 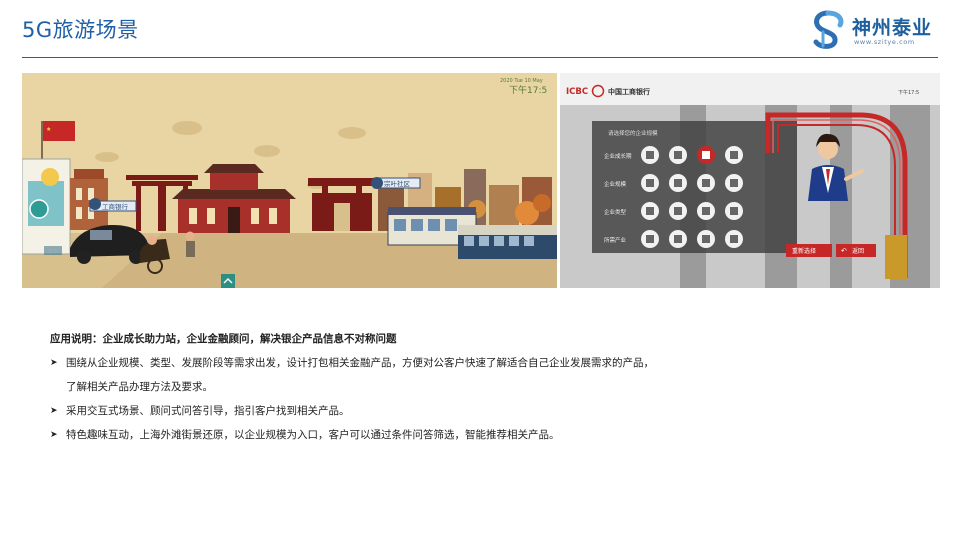 What do you see at coordinates (480, 411) in the screenshot?
I see `bullet-2: ➤ 采用交互式场景、顾问式问答引导，指引客户找到相关产品。` at bounding box center [480, 411].